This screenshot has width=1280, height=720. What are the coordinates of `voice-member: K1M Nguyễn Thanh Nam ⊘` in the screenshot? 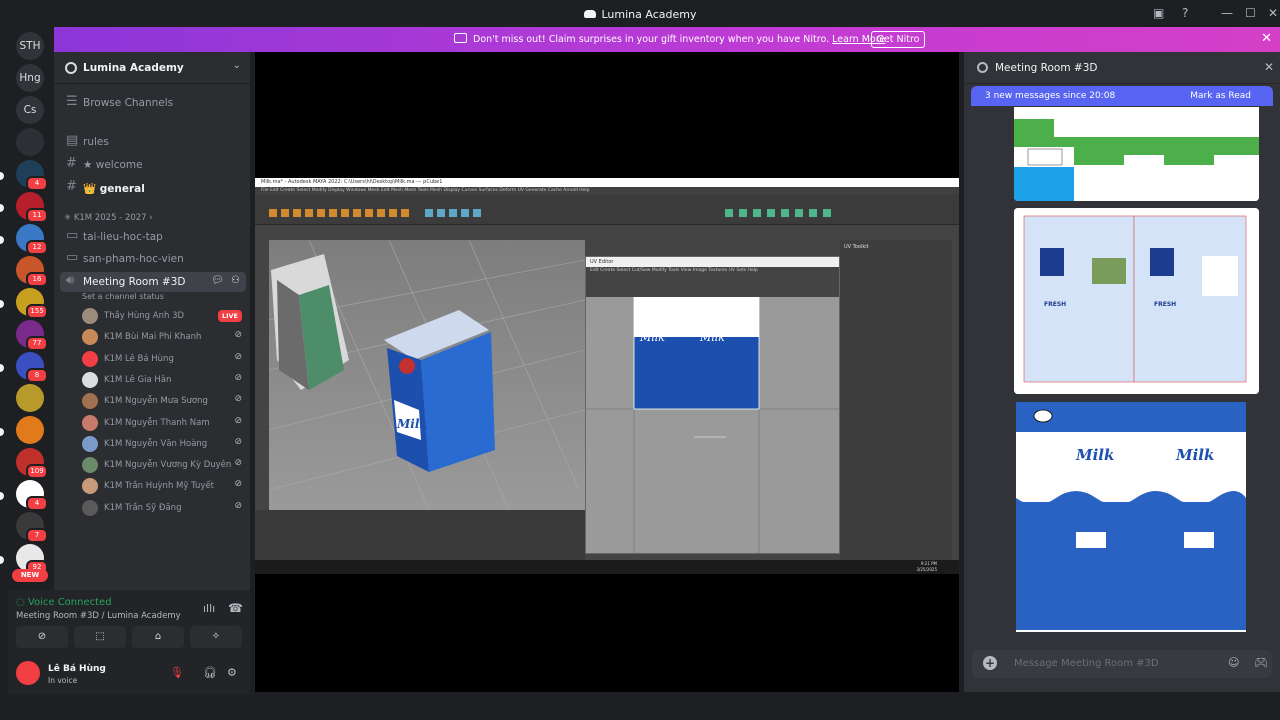 It's located at (164, 423).